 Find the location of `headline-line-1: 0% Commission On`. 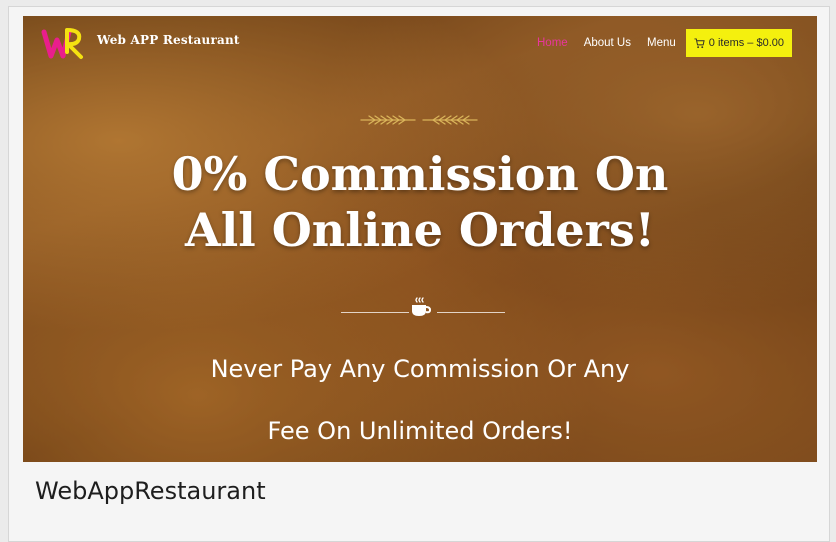

headline-line-1: 0% Commission On is located at coordinates (420, 174).